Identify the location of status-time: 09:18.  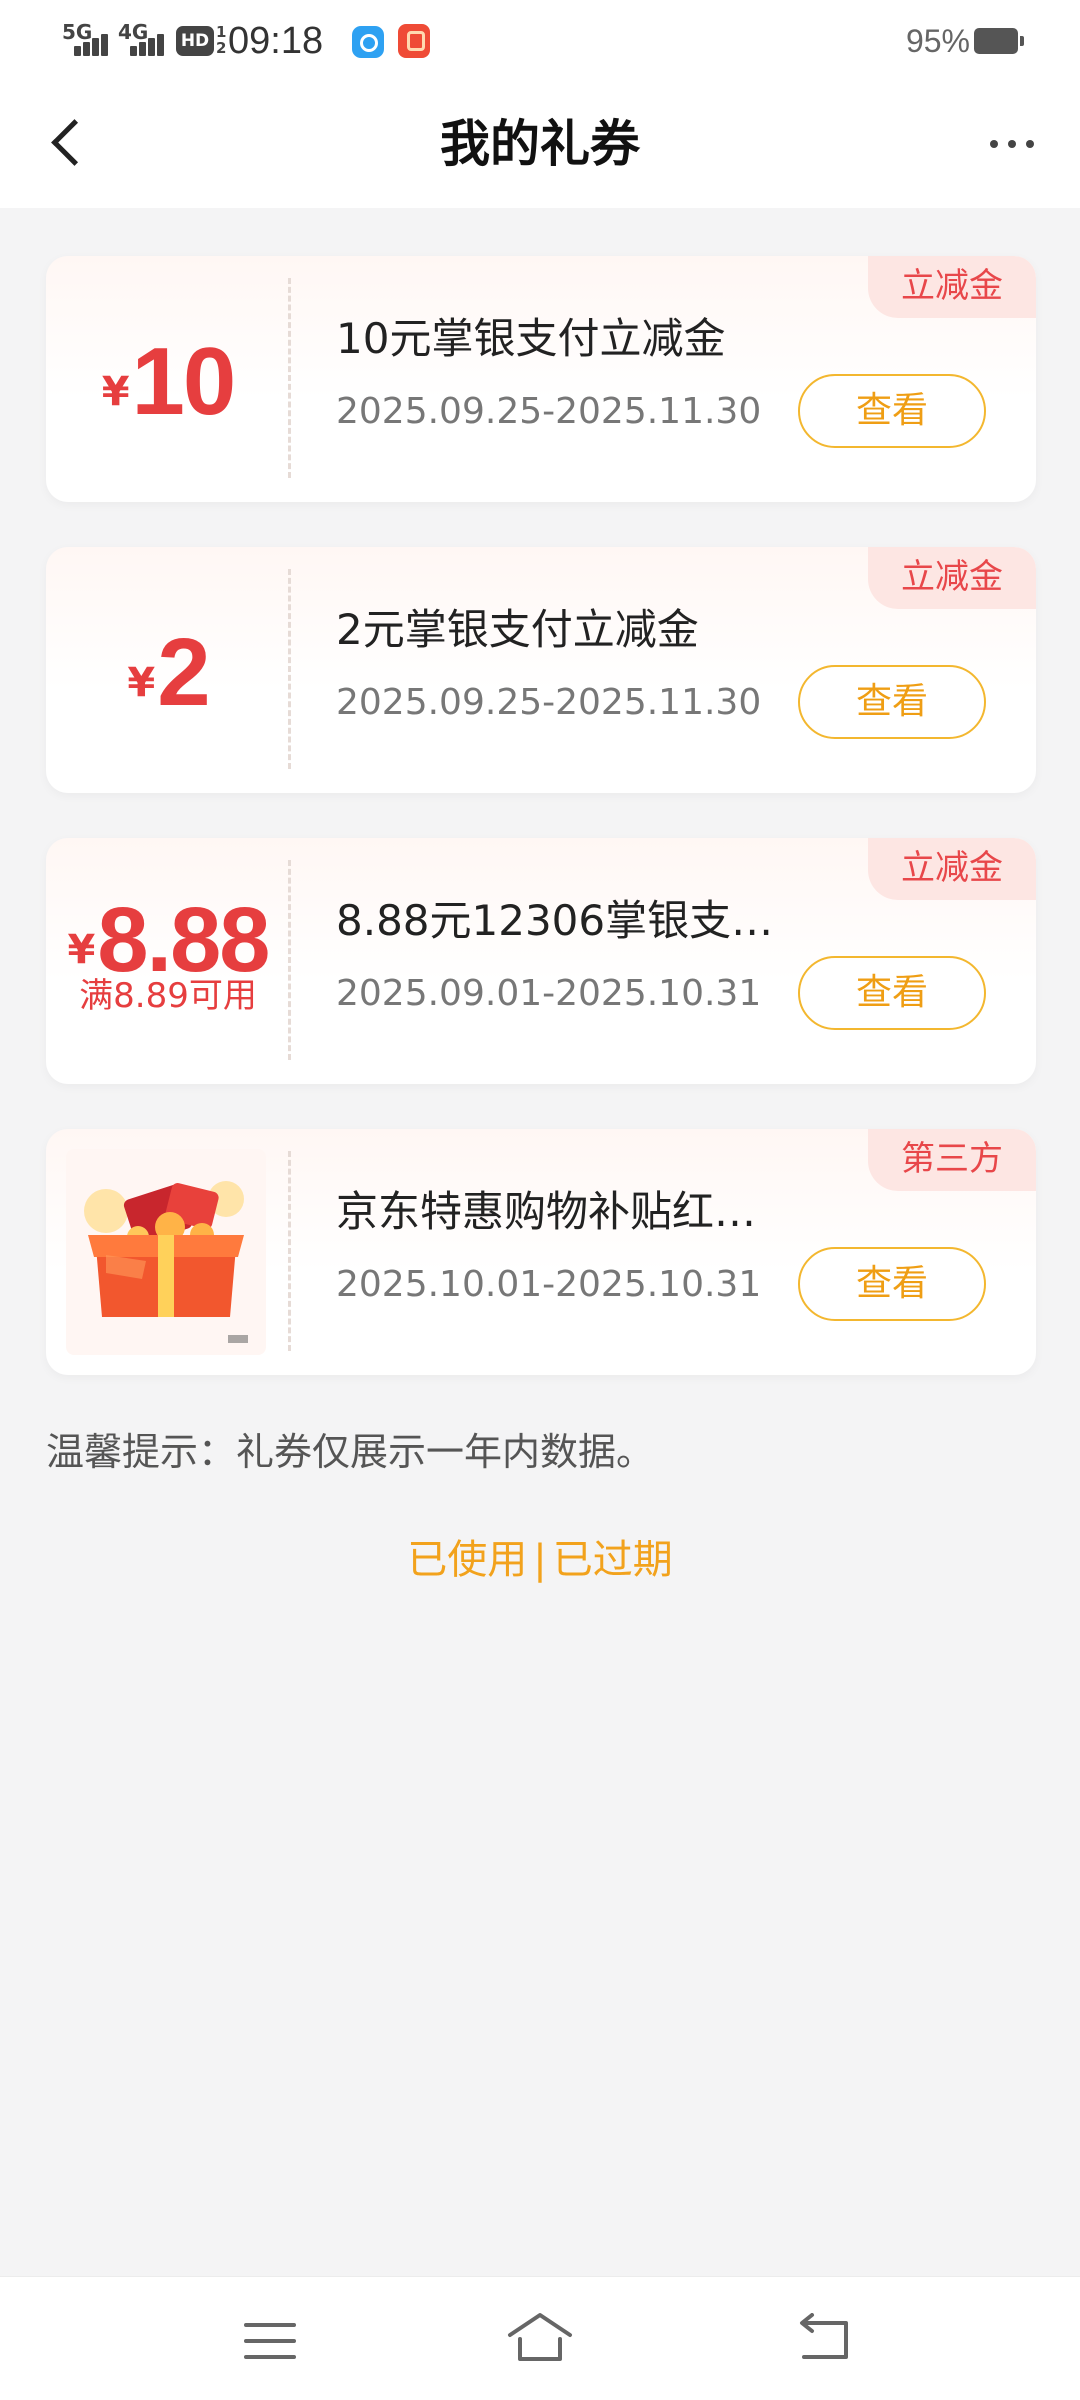
(276, 41).